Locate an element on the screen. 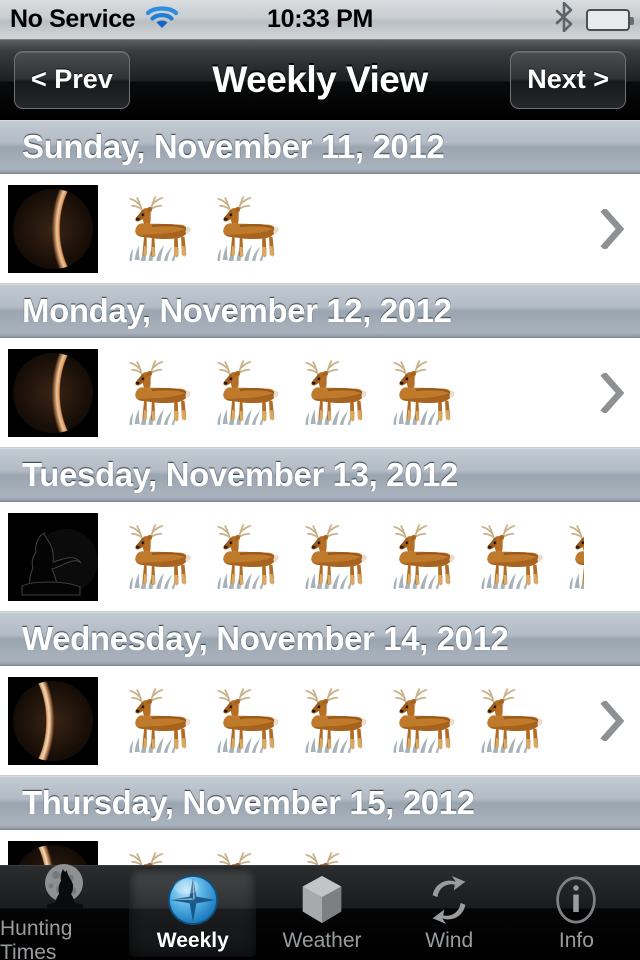 This screenshot has width=640, height=960. tab-hunting-times: Hunting Times is located at coordinates (63, 913).